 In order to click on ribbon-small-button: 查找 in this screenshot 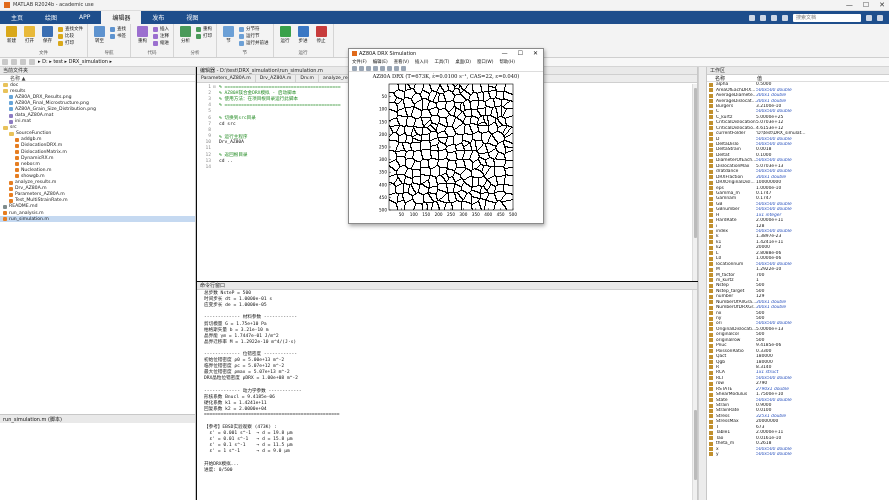, I will do `click(118, 29)`.